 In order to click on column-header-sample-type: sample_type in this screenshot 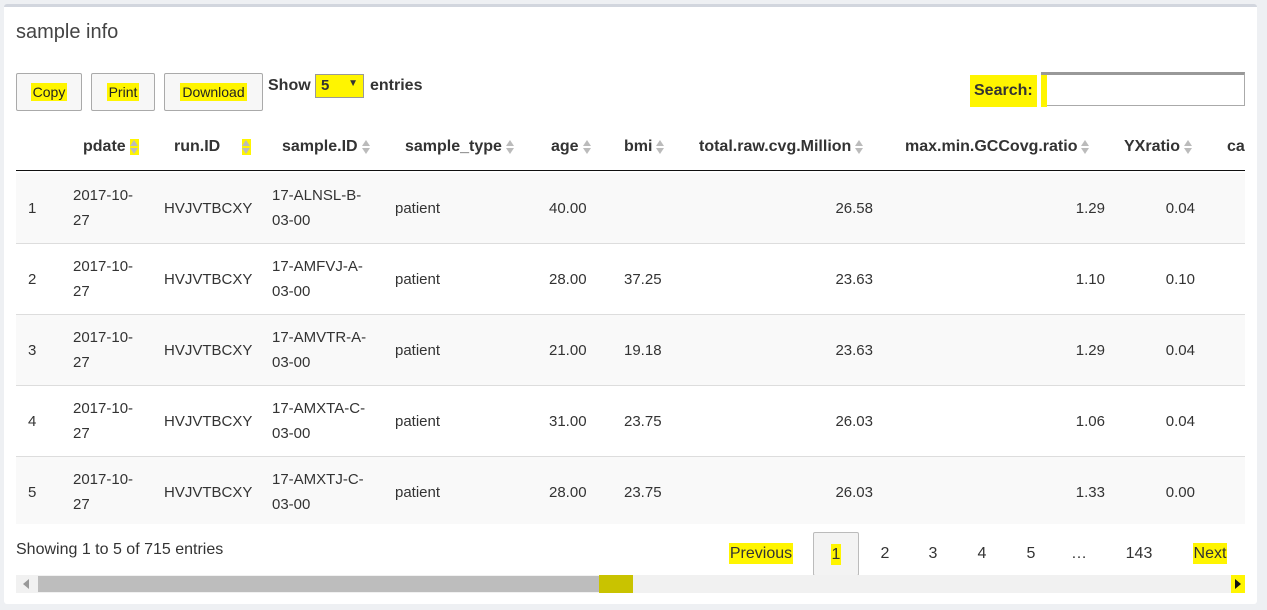, I will do `click(460, 147)`.